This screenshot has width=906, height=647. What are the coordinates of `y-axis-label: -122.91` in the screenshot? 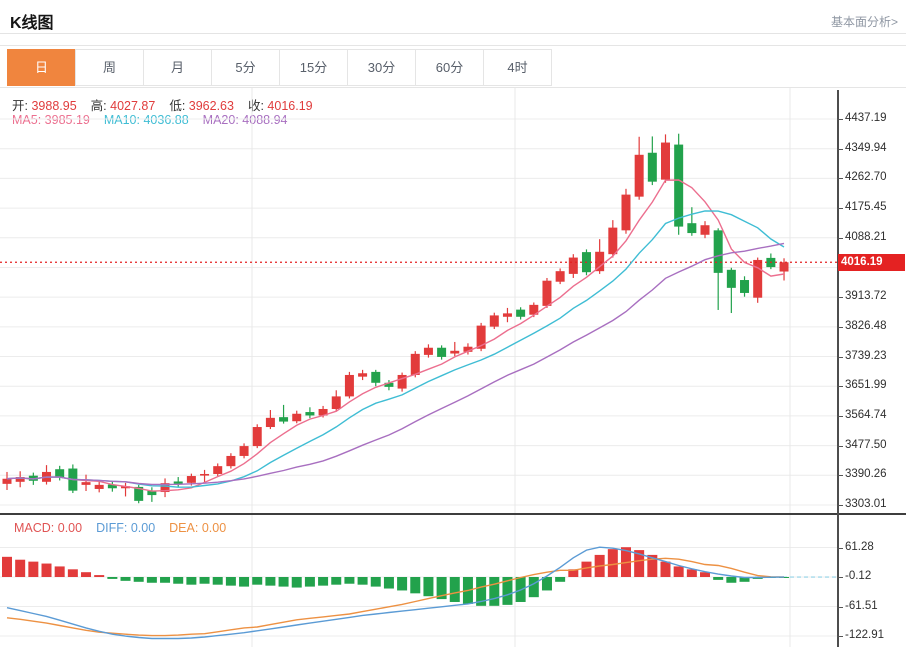 It's located at (865, 635).